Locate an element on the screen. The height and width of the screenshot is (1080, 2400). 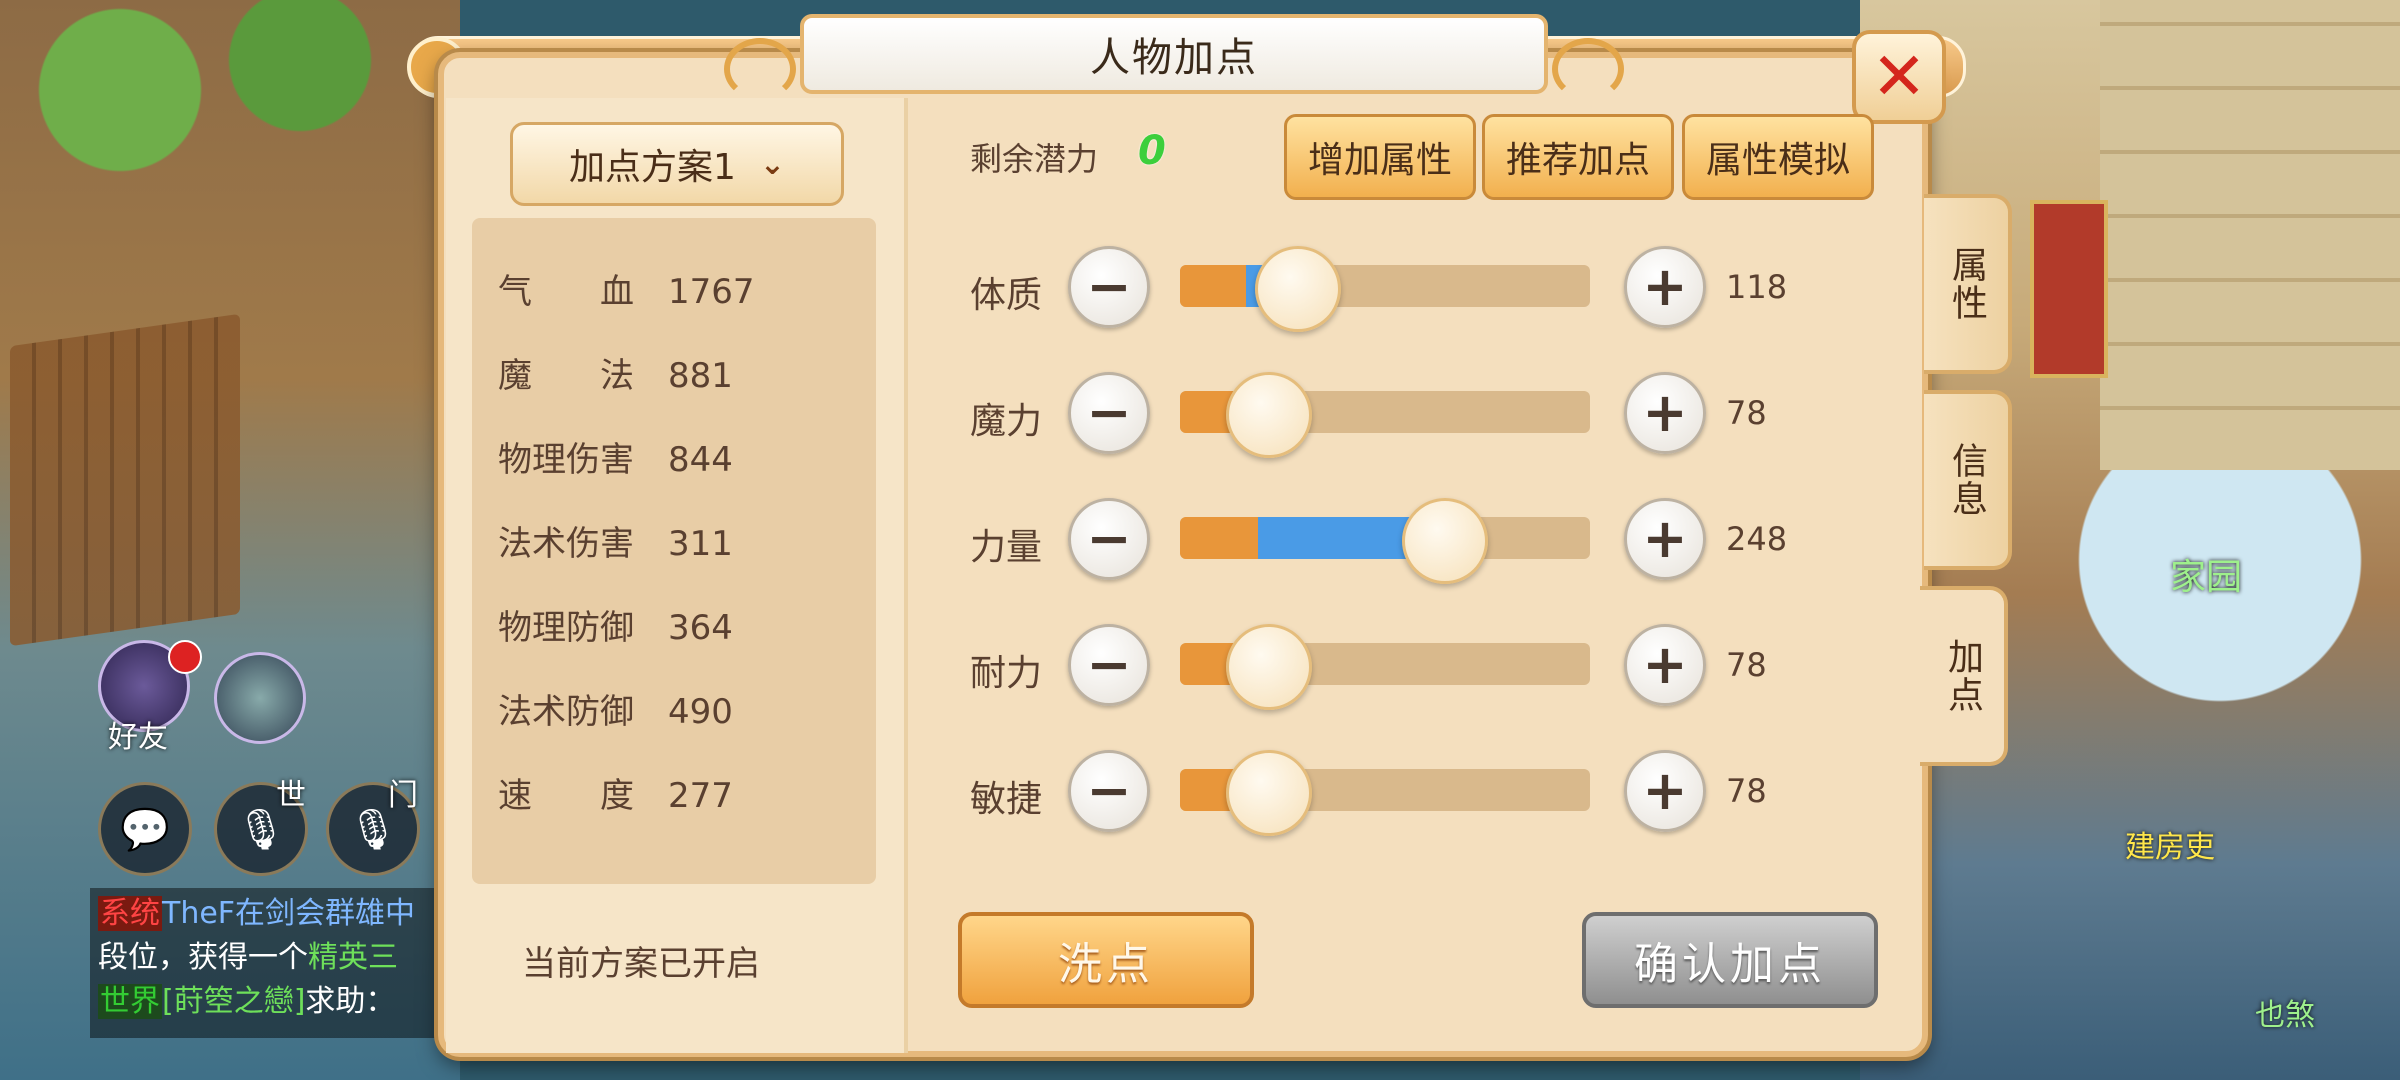
chat-line: 段位，获得一个精英三 is located at coordinates (248, 957).